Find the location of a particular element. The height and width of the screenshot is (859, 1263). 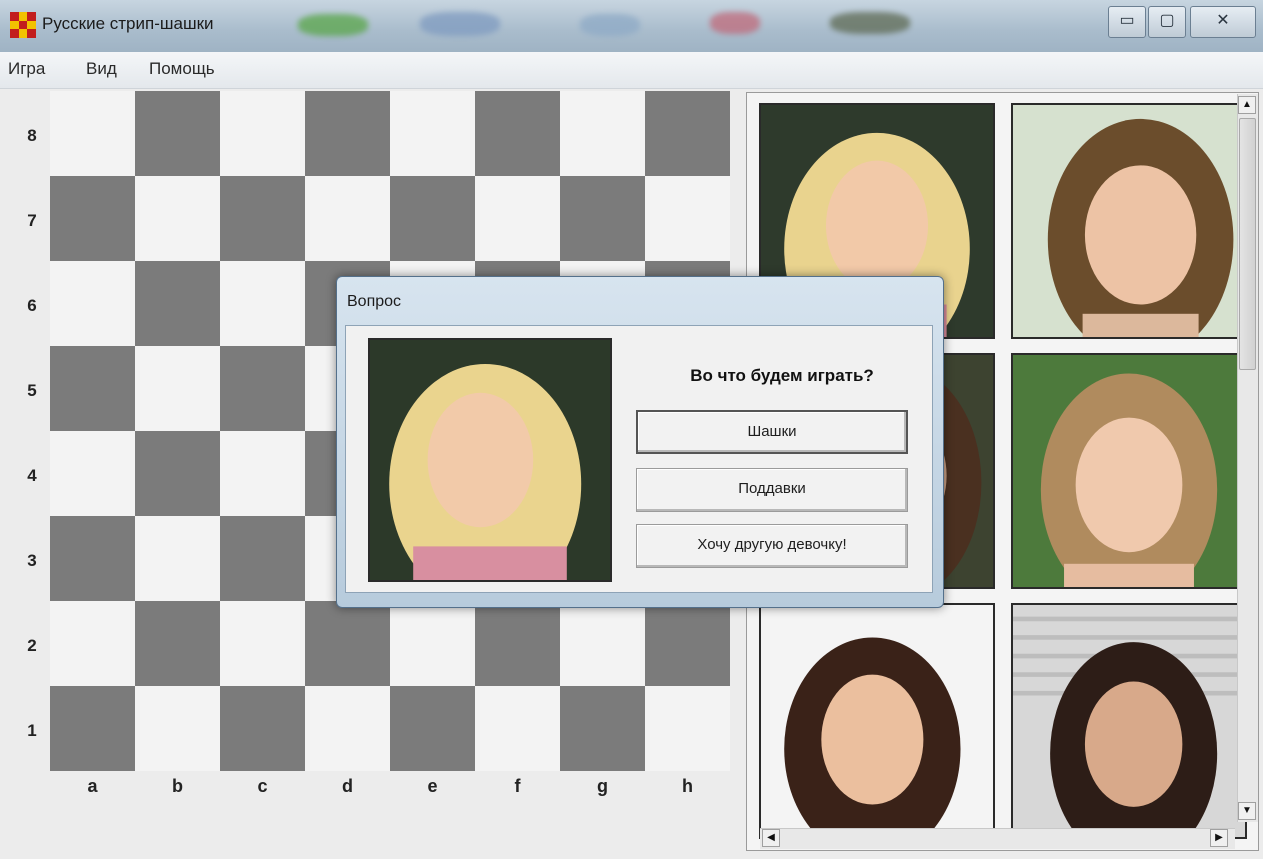

menu-game: Игра is located at coordinates (26, 69).